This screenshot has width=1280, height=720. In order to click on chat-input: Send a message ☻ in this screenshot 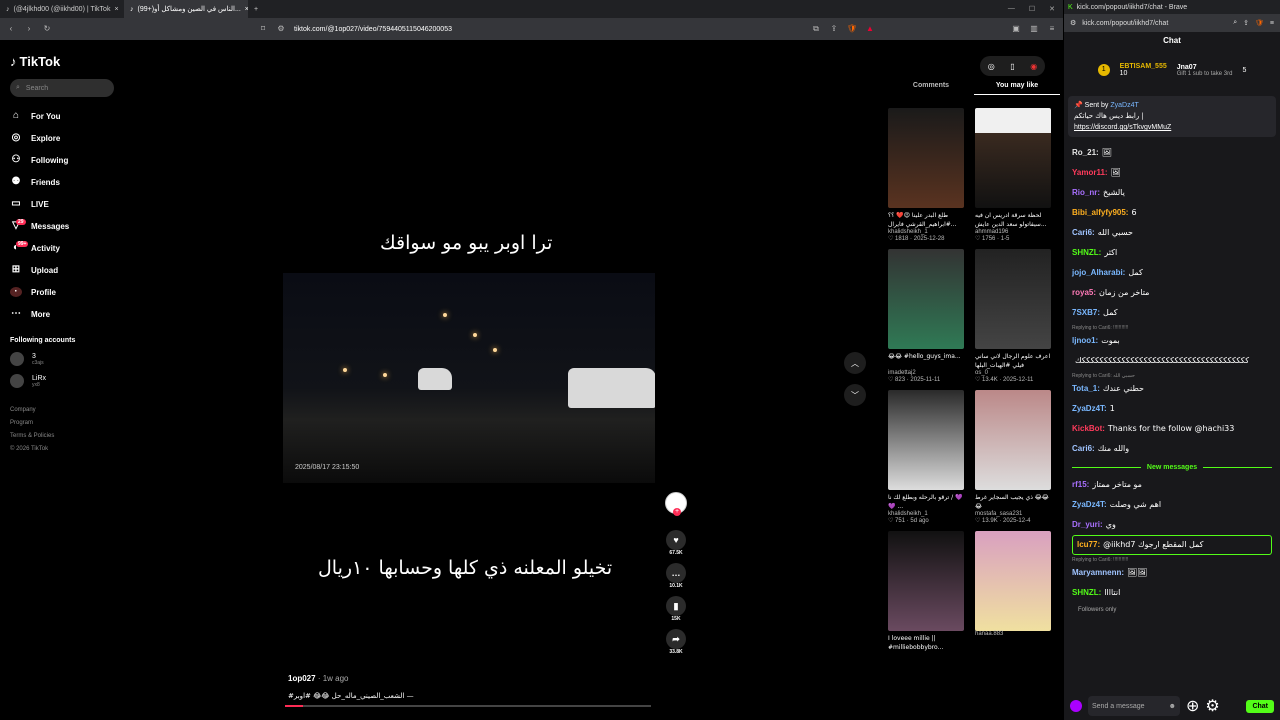, I will do `click(1134, 706)`.